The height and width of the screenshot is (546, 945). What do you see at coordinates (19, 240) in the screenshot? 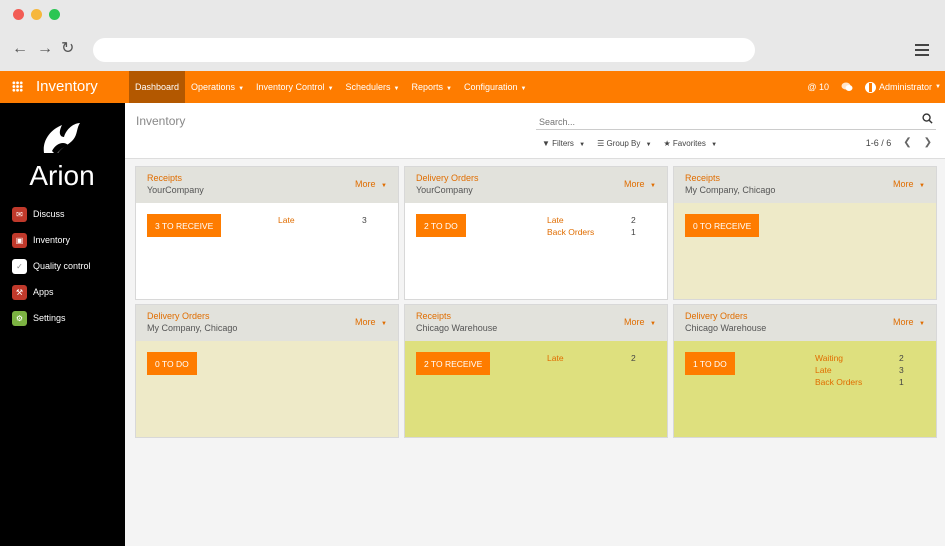
I see `inventory-icon: ▣` at bounding box center [19, 240].